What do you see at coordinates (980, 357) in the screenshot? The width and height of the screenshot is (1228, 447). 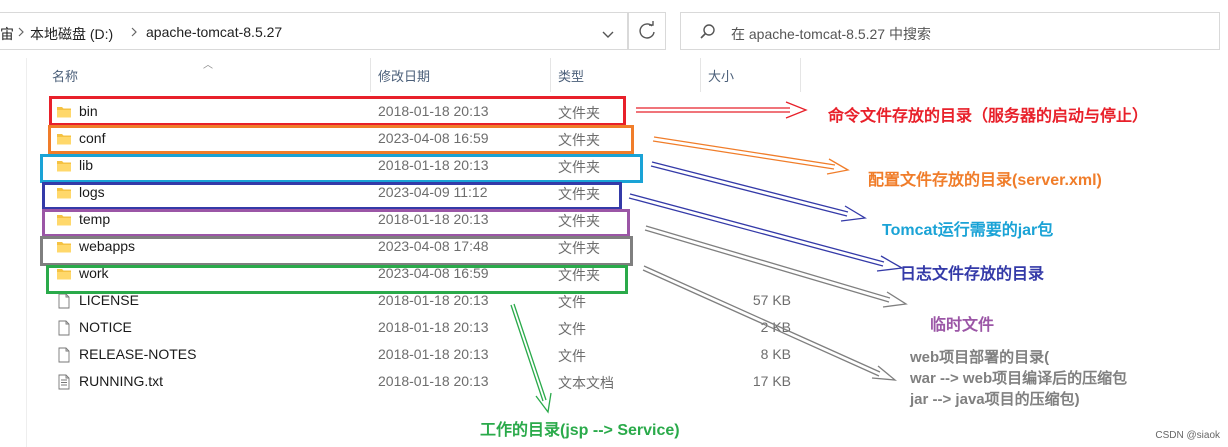 I see `annotation-webapps-line: web项目部署的目录(` at bounding box center [980, 357].